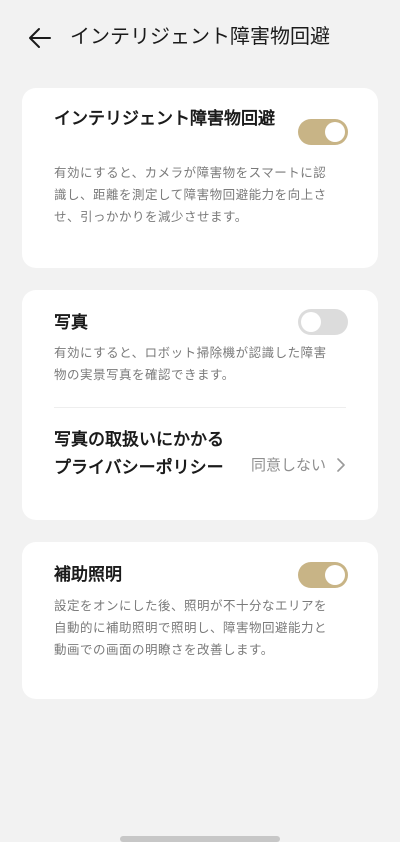 The image size is (400, 842). What do you see at coordinates (139, 454) in the screenshot?
I see `privacy-policy-title: 写真の取扱いにかかるプライバシーポリシー` at bounding box center [139, 454].